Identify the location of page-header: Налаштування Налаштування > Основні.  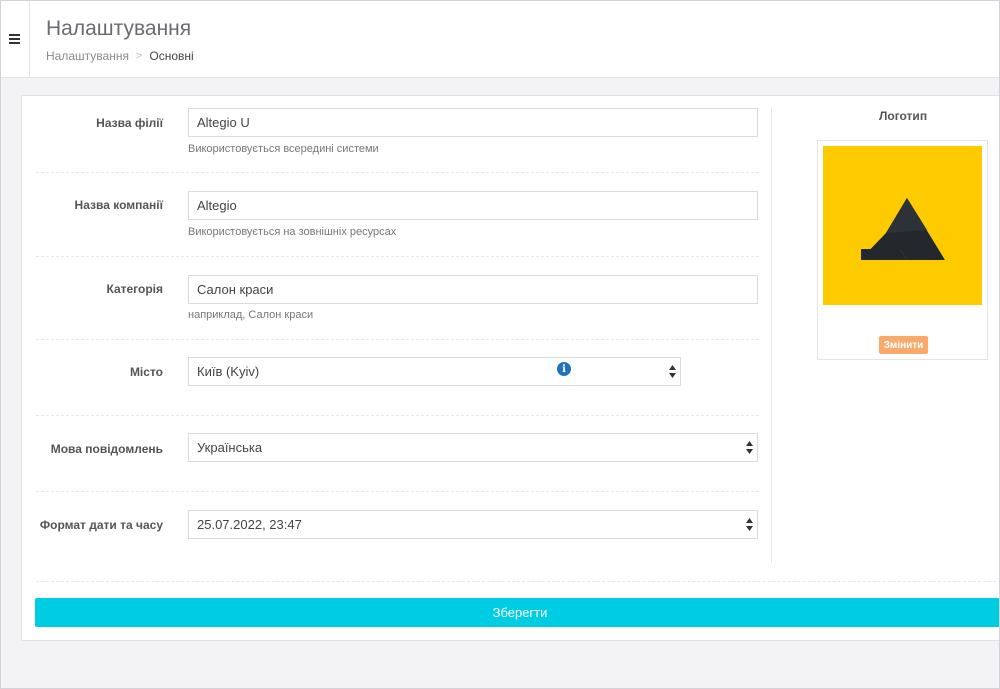
(500, 39).